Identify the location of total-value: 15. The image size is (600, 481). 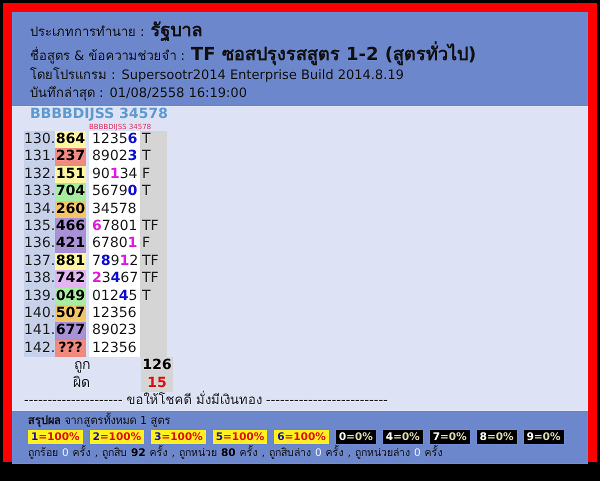
(157, 383).